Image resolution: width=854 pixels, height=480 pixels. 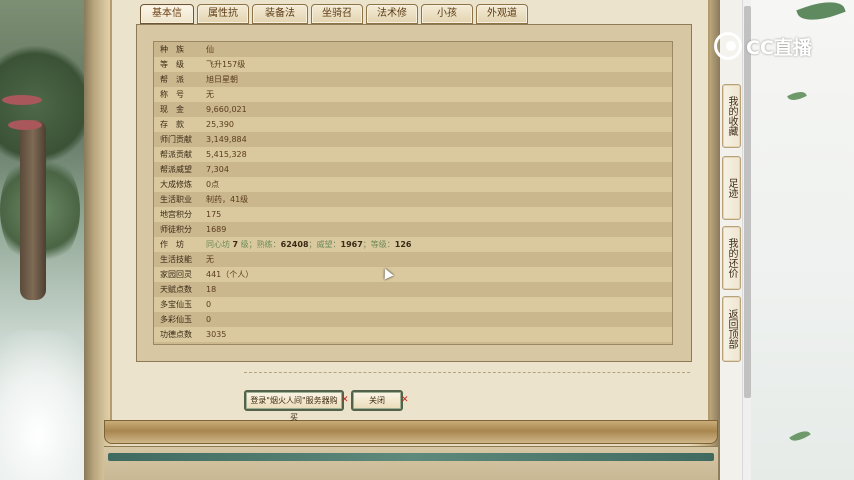 What do you see at coordinates (211, 289) in the screenshot?
I see `row-value: 18` at bounding box center [211, 289].